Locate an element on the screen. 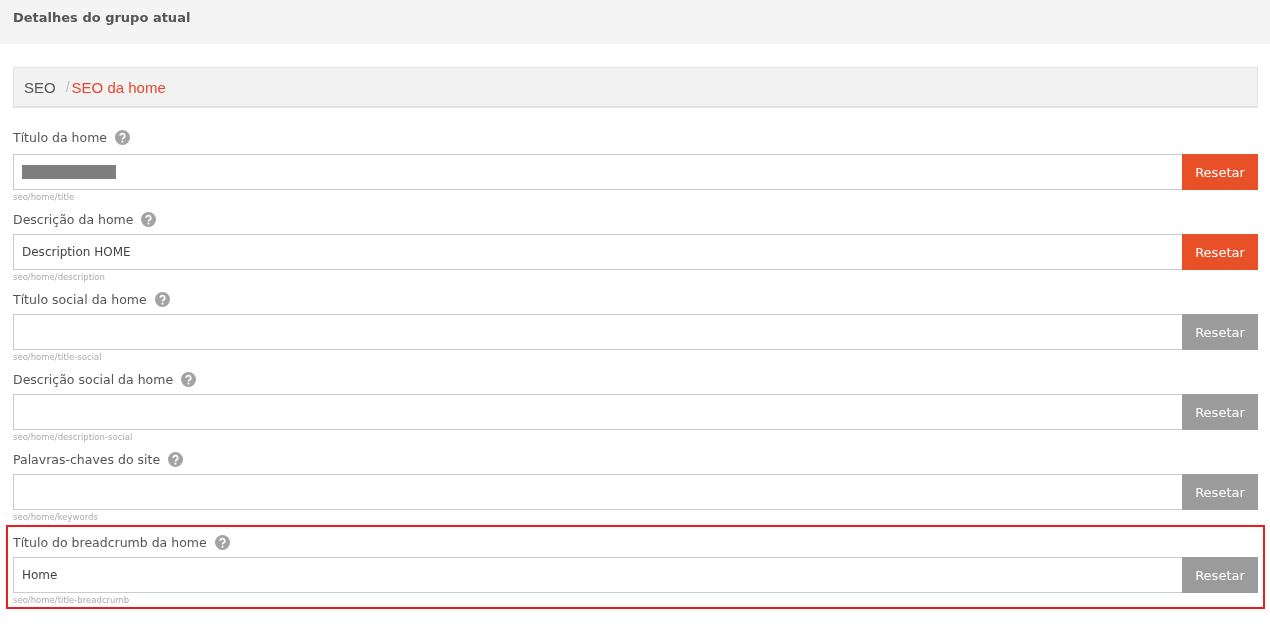  field-path: seo/home/title-social is located at coordinates (58, 357).